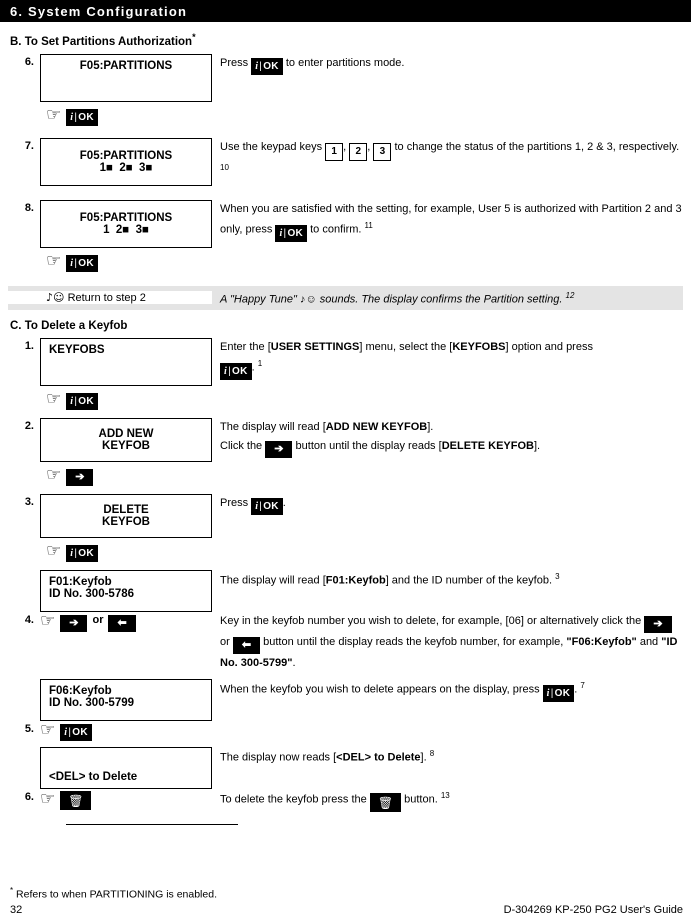 The image size is (691, 920). Describe the element at coordinates (358, 151) in the screenshot. I see `keypad-key-2-icon: 2` at that location.